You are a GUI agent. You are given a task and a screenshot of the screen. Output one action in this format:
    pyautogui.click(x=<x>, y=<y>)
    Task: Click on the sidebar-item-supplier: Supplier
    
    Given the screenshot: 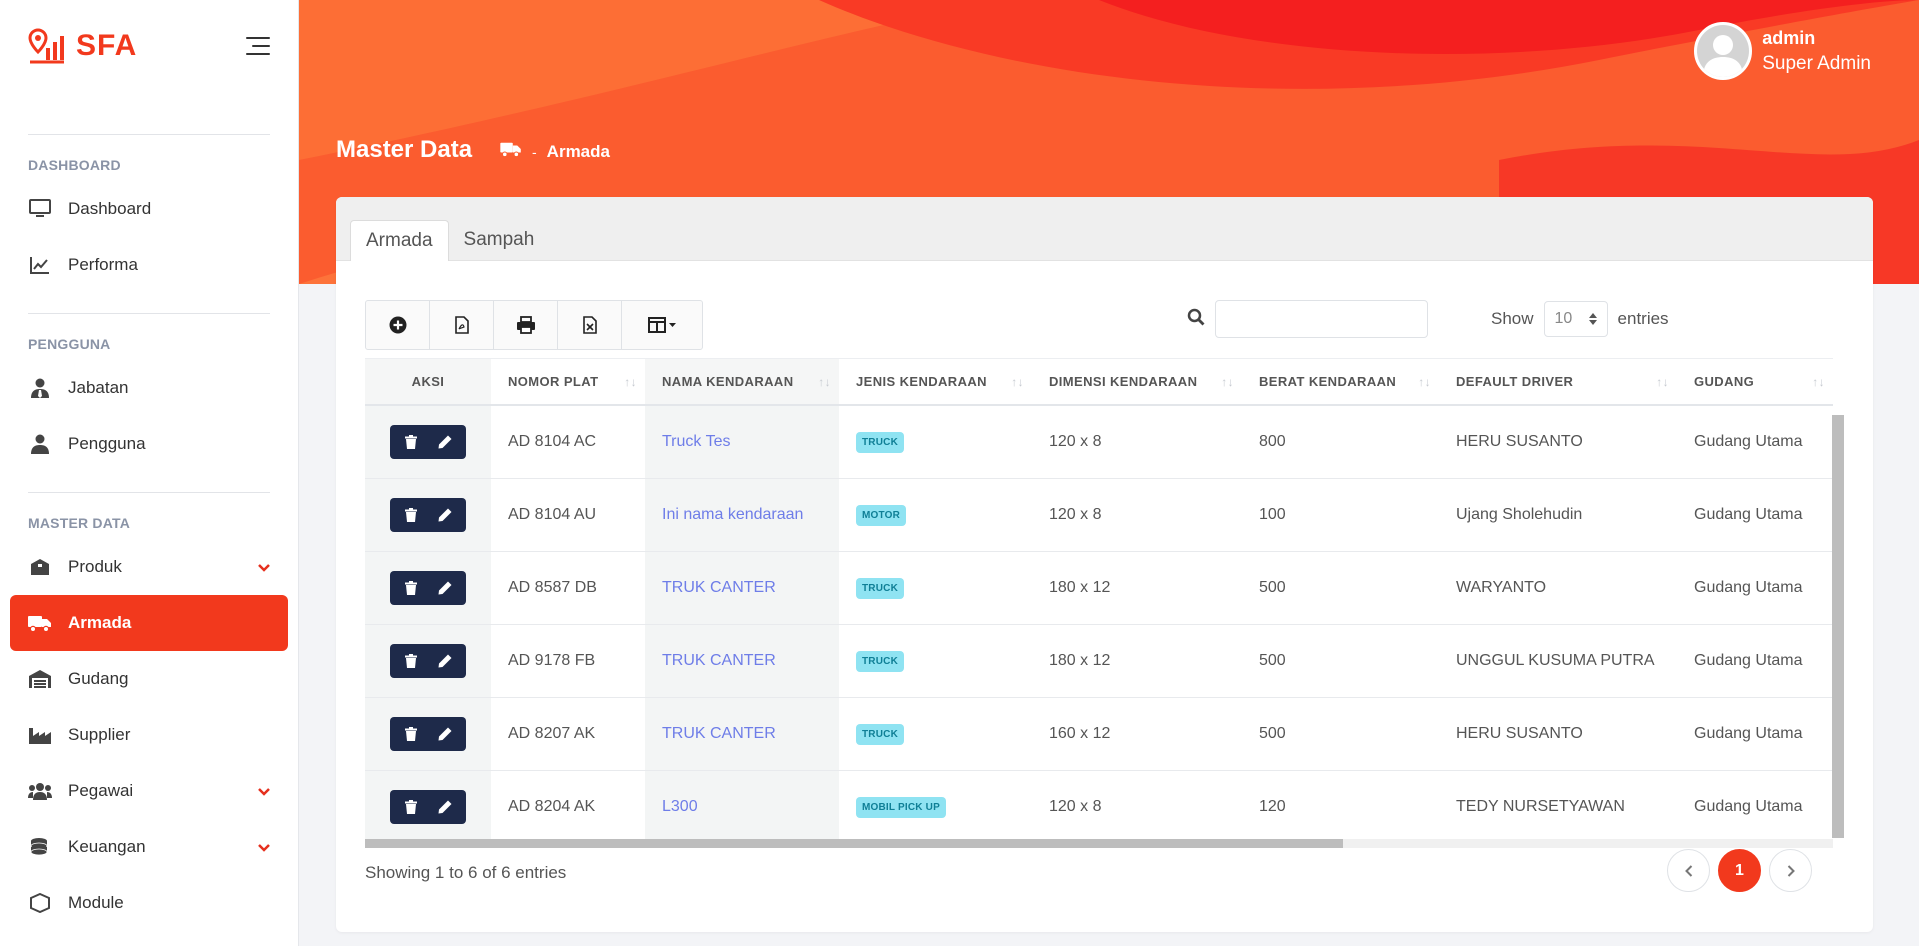 What is the action you would take?
    pyautogui.click(x=149, y=735)
    